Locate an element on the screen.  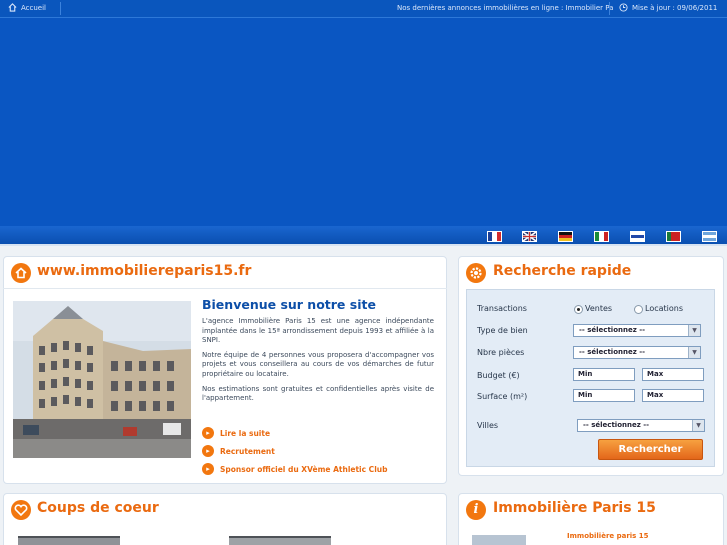
agency-title: Immobilière Paris 15 is located at coordinates (574, 508).